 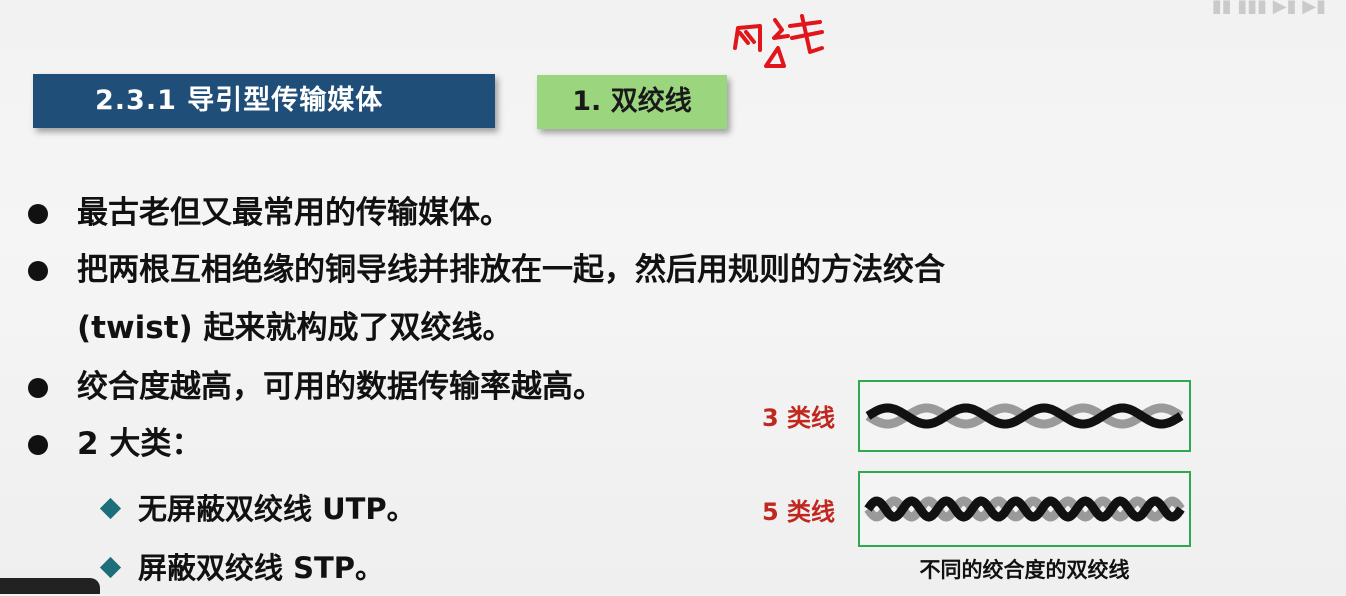 I want to click on handwritten-note-wang-xian, so click(x=778, y=41).